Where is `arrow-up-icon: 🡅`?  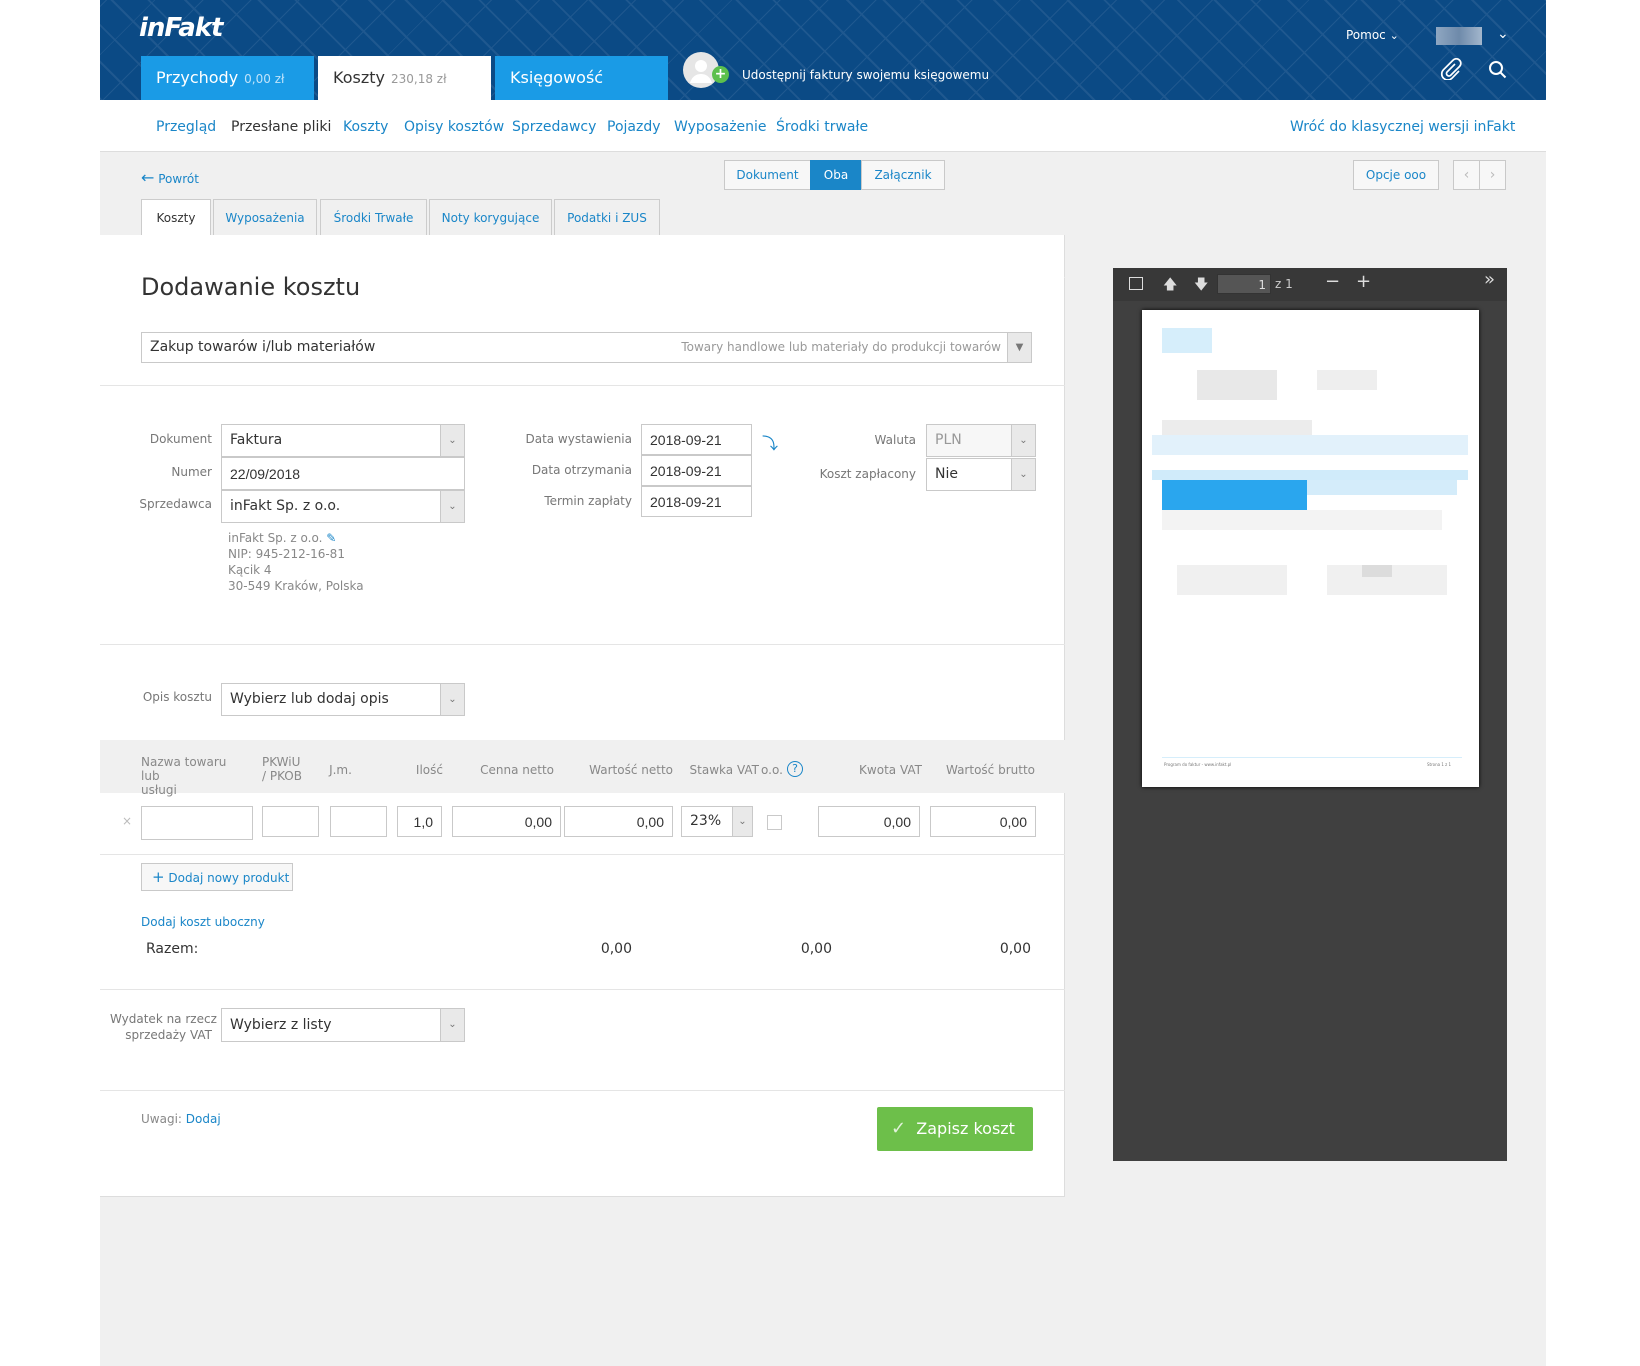 arrow-up-icon: 🡅 is located at coordinates (1170, 286).